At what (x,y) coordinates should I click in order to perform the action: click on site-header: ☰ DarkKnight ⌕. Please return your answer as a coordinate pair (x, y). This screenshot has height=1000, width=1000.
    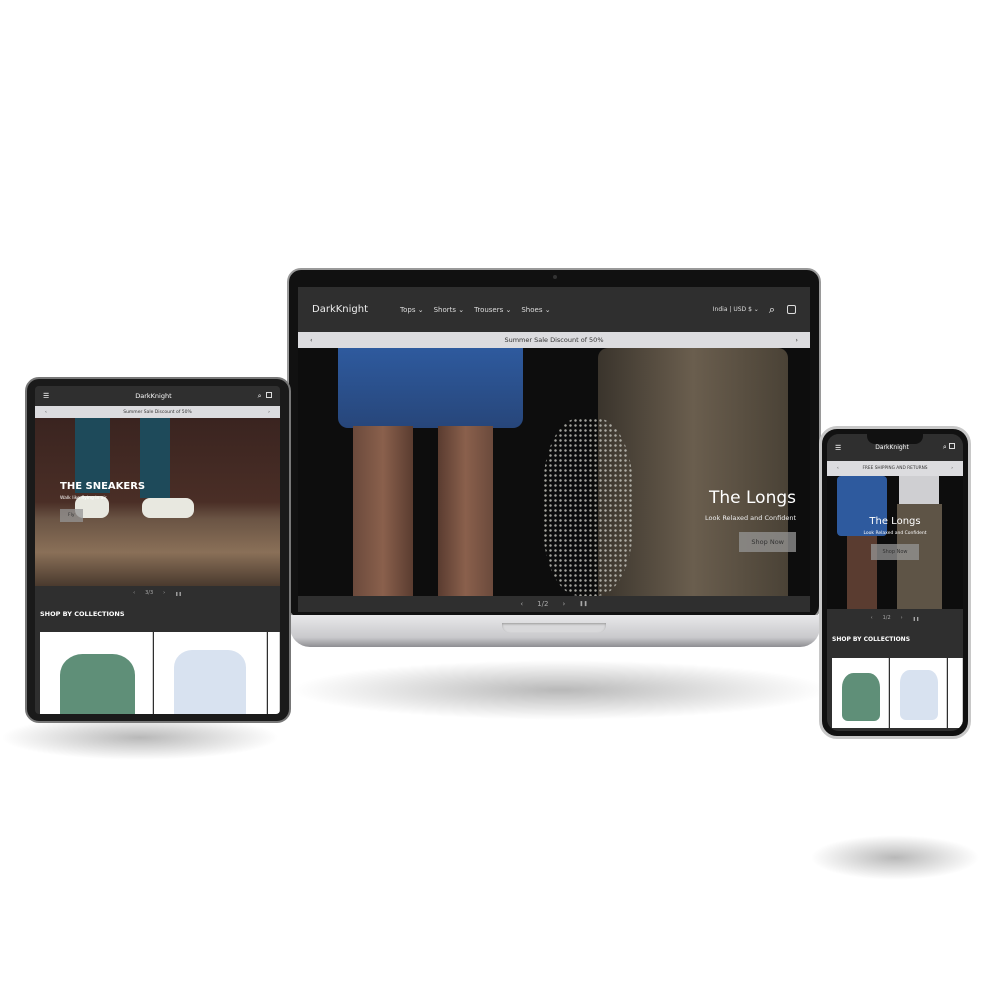
    Looking at the image, I should click on (157, 396).